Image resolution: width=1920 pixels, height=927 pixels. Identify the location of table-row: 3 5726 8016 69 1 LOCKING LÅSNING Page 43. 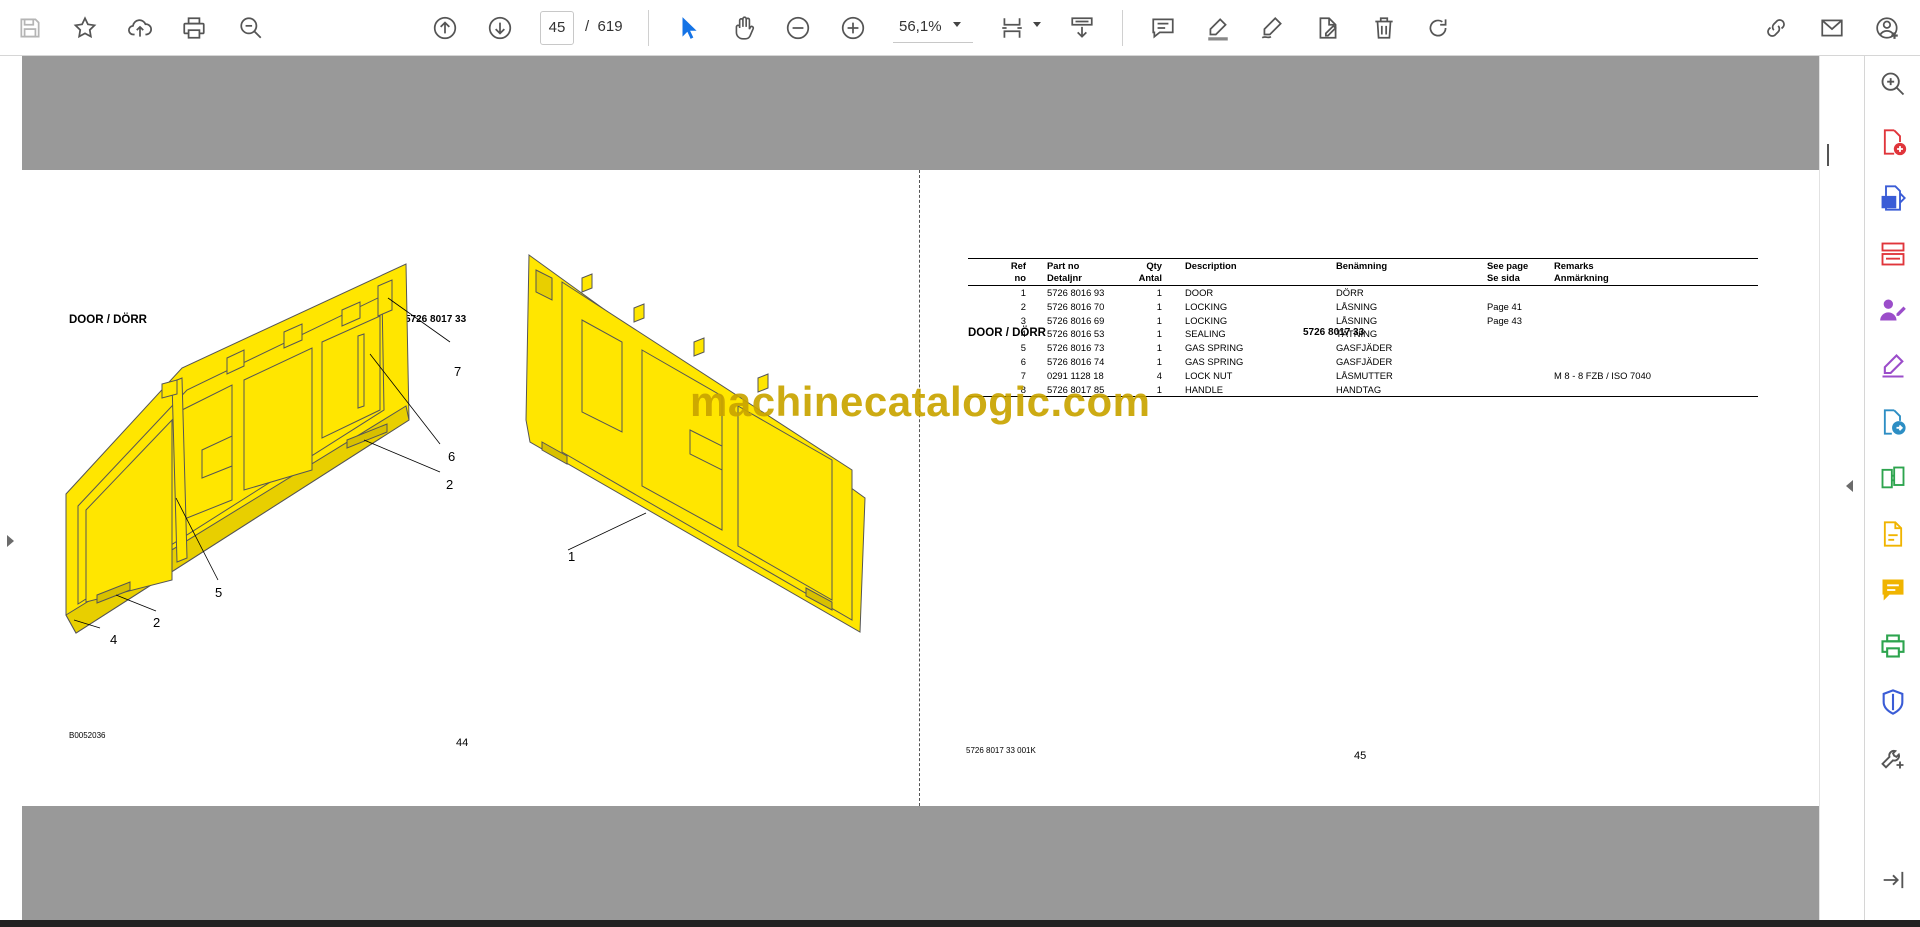
(1363, 321).